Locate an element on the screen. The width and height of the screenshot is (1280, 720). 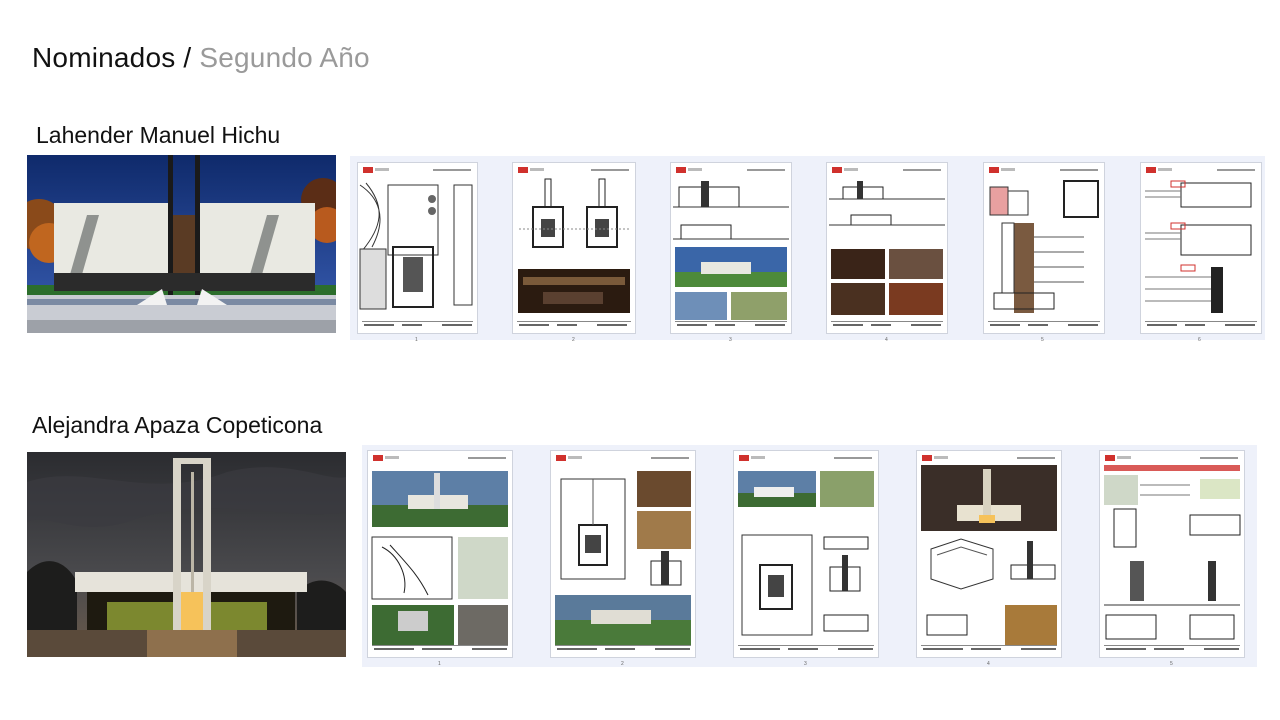
page-title: Nominados / Segundo Año is located at coordinates (201, 58).